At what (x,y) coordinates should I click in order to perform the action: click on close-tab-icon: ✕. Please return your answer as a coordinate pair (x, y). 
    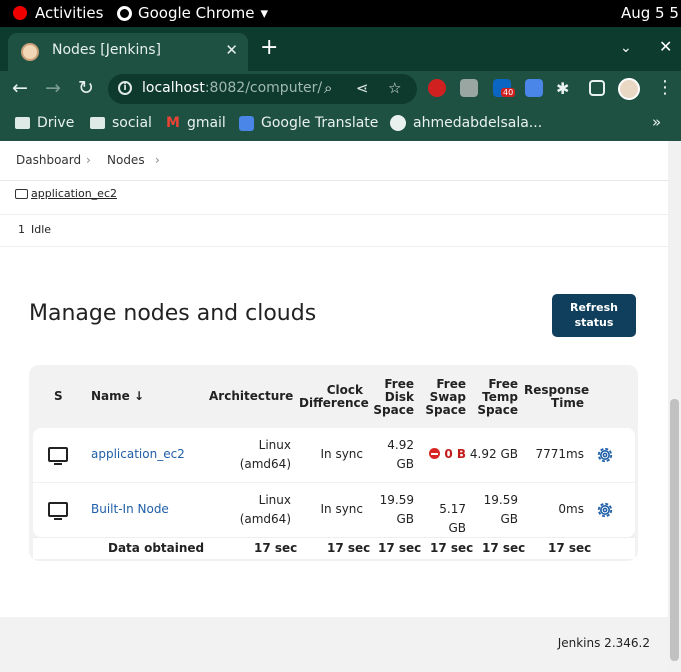
    Looking at the image, I should click on (231, 50).